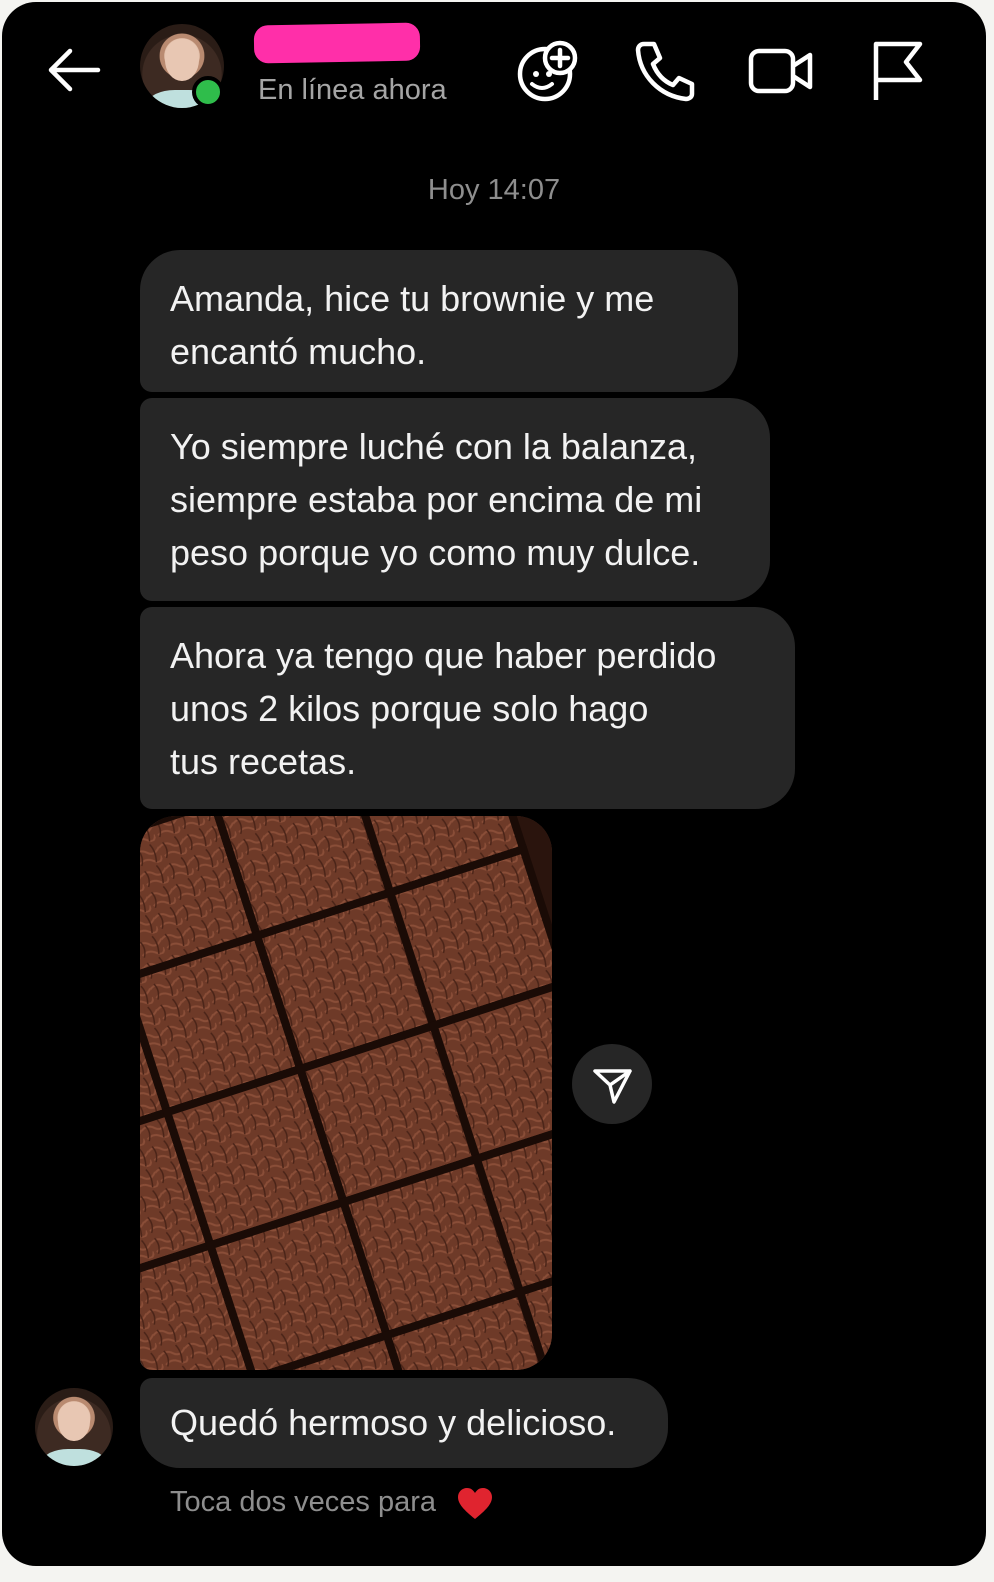  Describe the element at coordinates (74, 1427) in the screenshot. I see `avatar` at that location.